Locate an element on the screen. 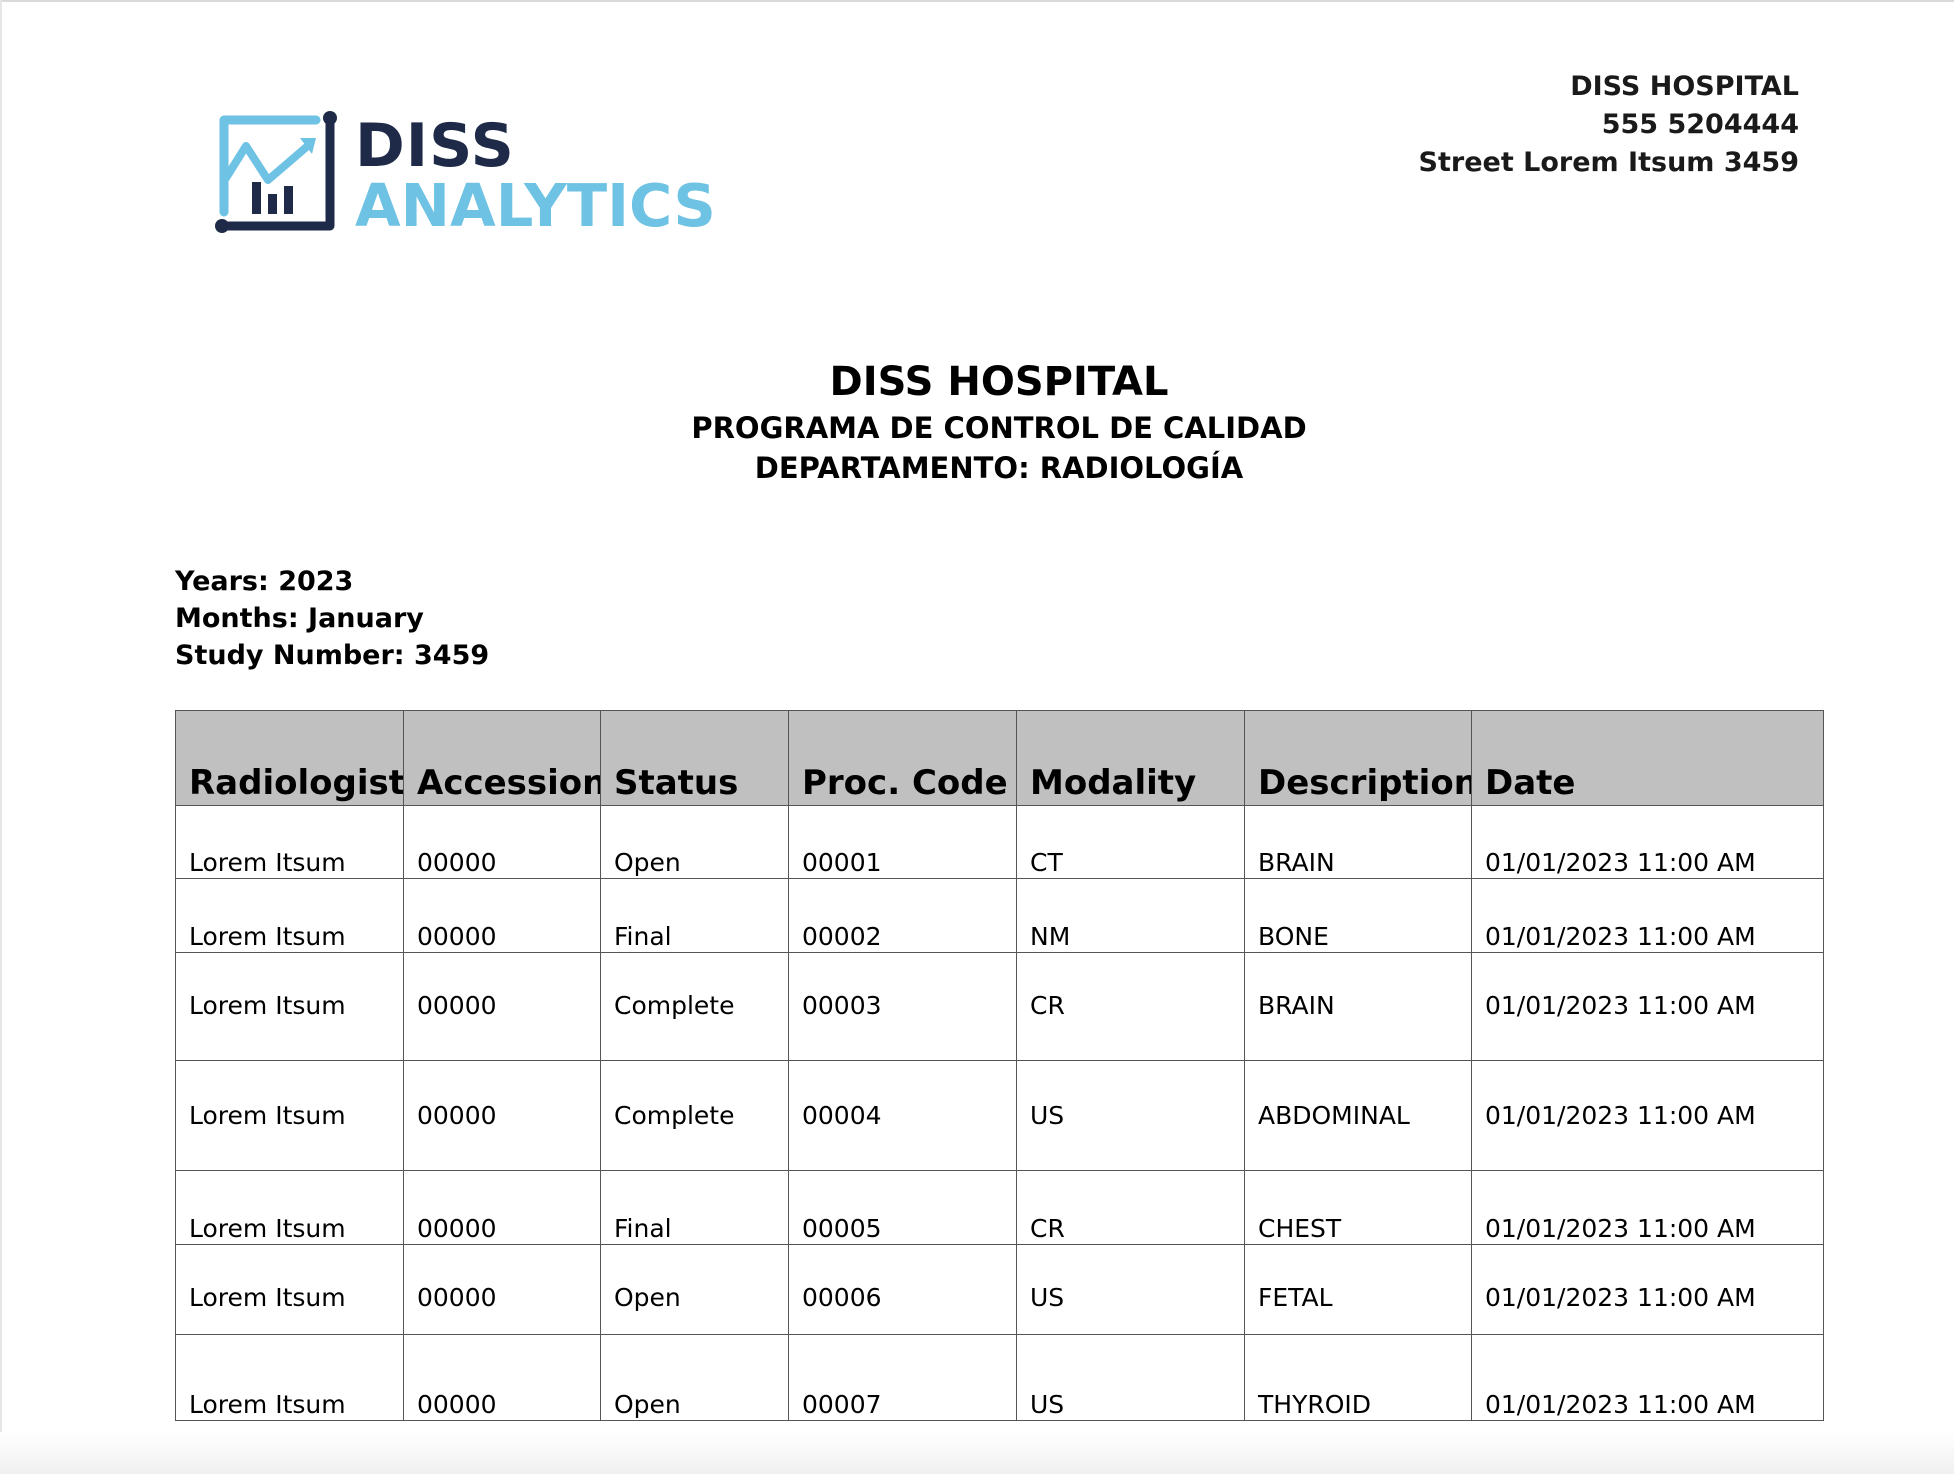 This screenshot has width=1954, height=1474. cell-proc-code: 00005 is located at coordinates (902, 1207).